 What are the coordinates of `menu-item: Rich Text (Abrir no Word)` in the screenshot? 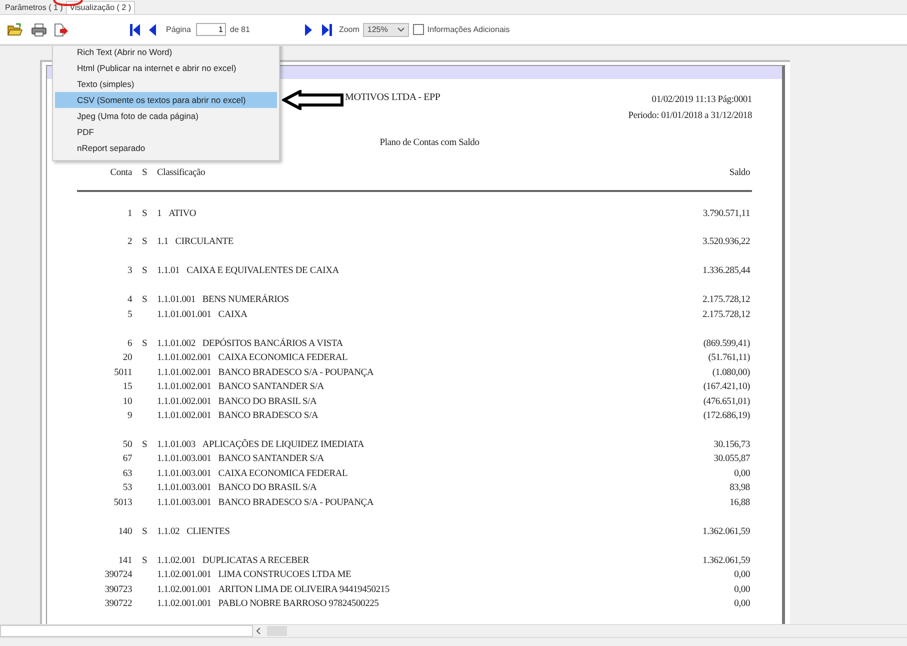 It's located at (166, 53).